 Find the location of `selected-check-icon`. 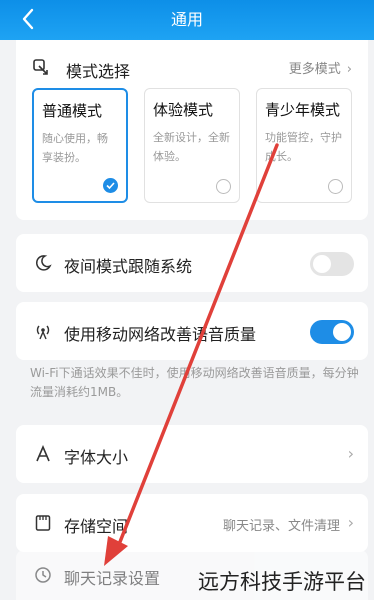

selected-check-icon is located at coordinates (110, 185).